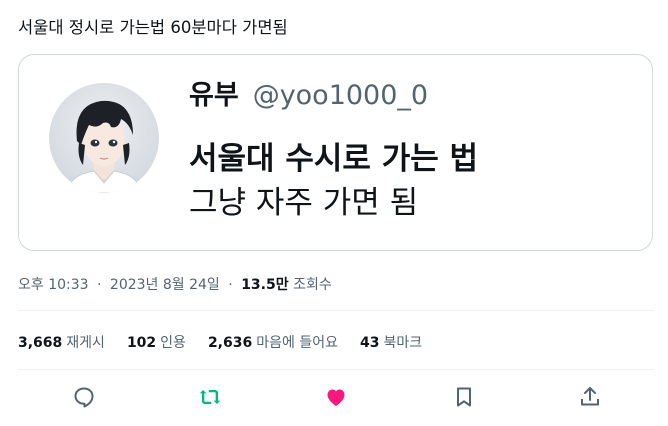 This screenshot has width=668, height=426. Describe the element at coordinates (165, 285) in the screenshot. I see `tweet-date: 2023년 8월 24일` at that location.